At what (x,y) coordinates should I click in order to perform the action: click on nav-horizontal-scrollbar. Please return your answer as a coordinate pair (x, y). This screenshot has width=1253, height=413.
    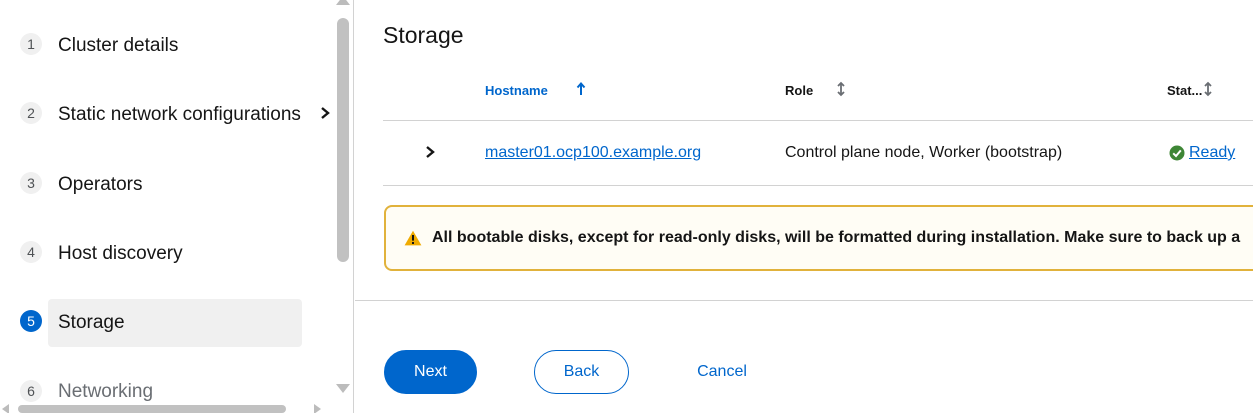
    Looking at the image, I should click on (167, 407).